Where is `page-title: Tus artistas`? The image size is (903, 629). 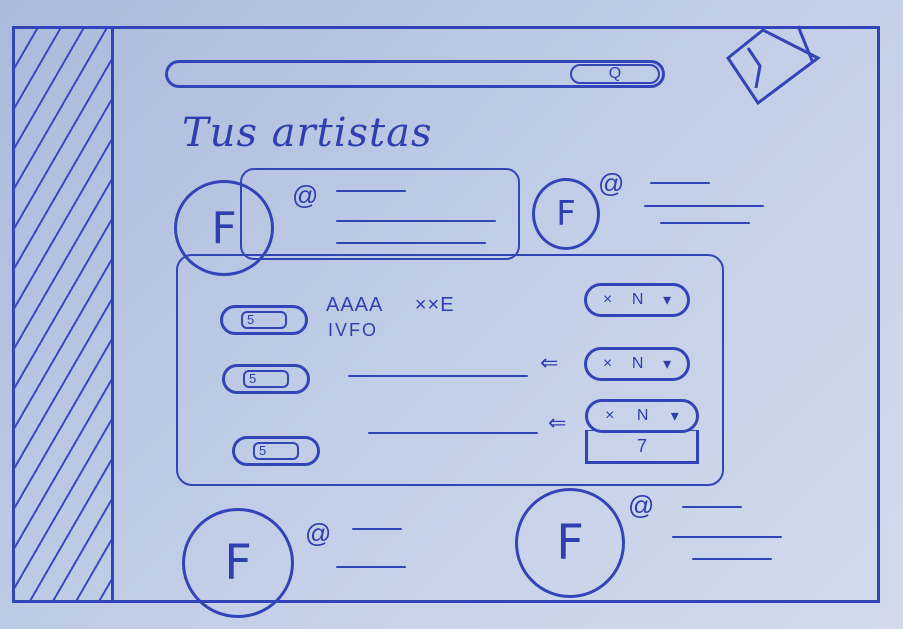
page-title: Tus artistas is located at coordinates (307, 133).